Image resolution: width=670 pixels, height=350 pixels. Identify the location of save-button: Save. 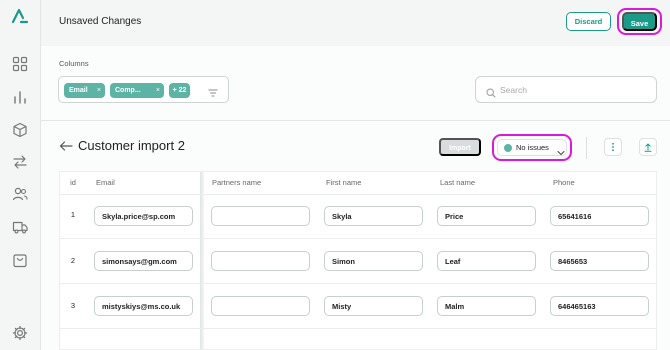
(639, 21).